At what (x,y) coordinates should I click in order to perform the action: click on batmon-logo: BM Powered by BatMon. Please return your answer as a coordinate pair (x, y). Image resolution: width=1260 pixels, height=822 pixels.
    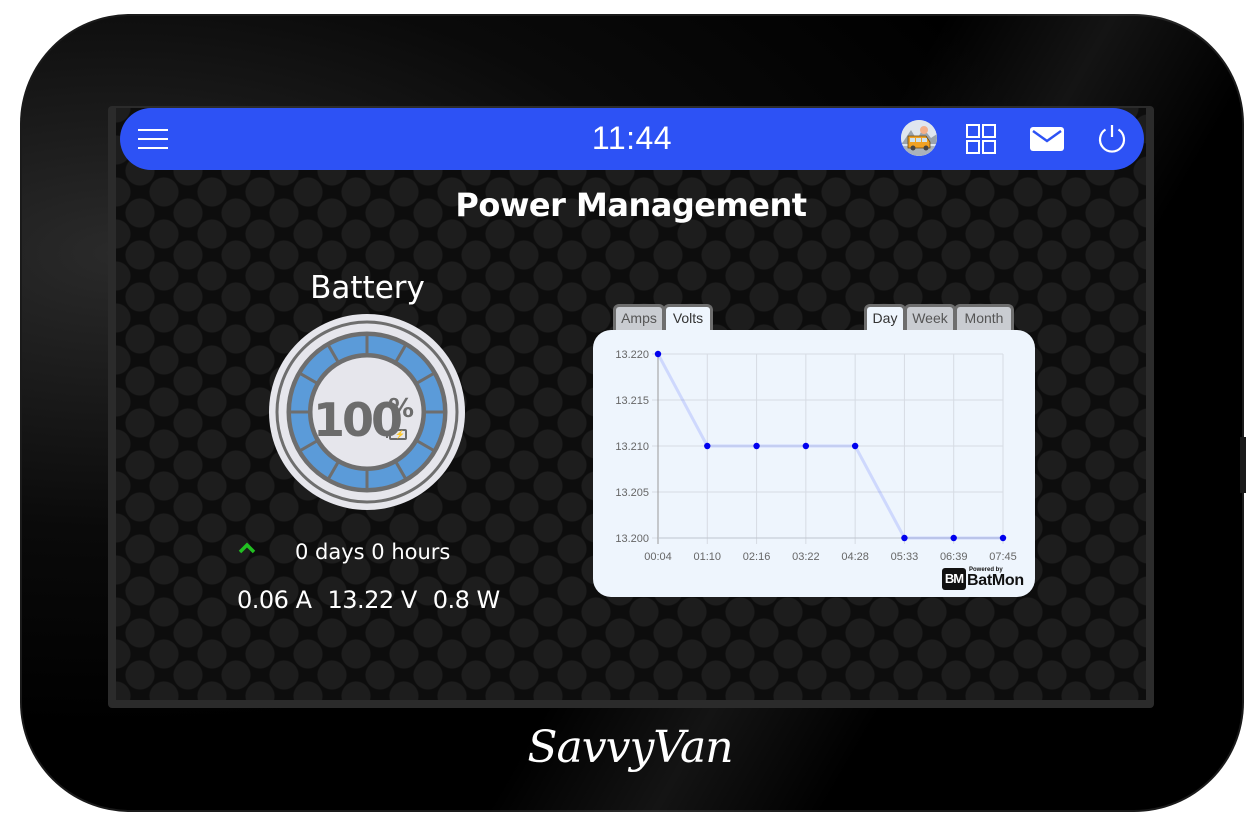
    Looking at the image, I should click on (983, 578).